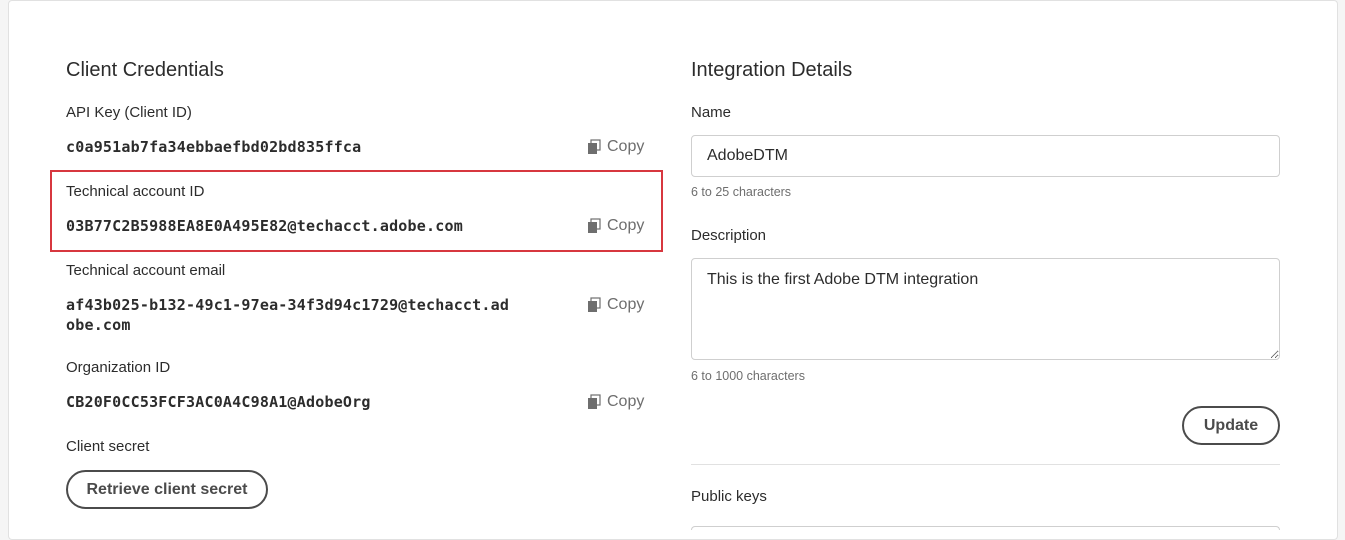  Describe the element at coordinates (167, 489) in the screenshot. I see `retrieve-client-secret-button: Retrieve client secret` at that location.